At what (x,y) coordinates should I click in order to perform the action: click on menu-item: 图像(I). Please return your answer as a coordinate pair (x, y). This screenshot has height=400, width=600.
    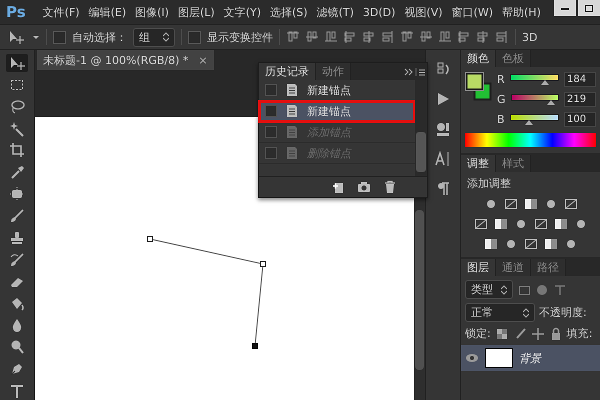
    Looking at the image, I should click on (152, 12).